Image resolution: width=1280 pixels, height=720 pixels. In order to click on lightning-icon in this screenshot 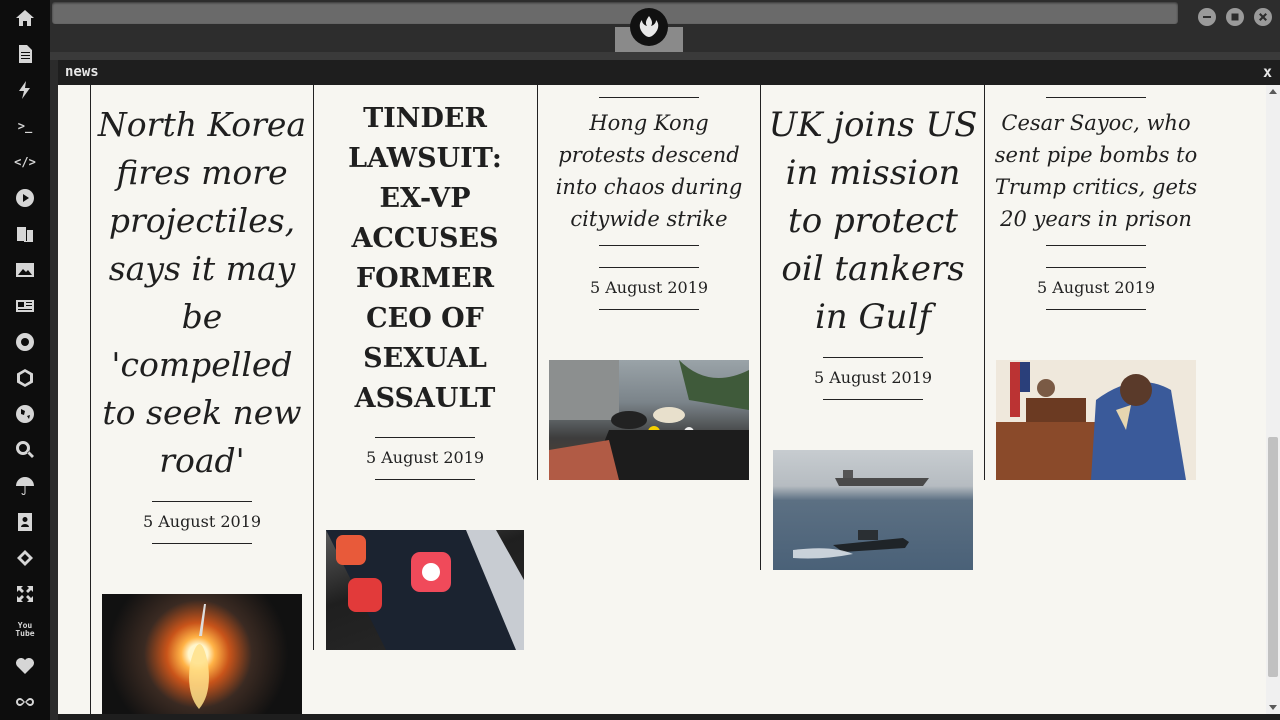, I will do `click(25, 90)`.